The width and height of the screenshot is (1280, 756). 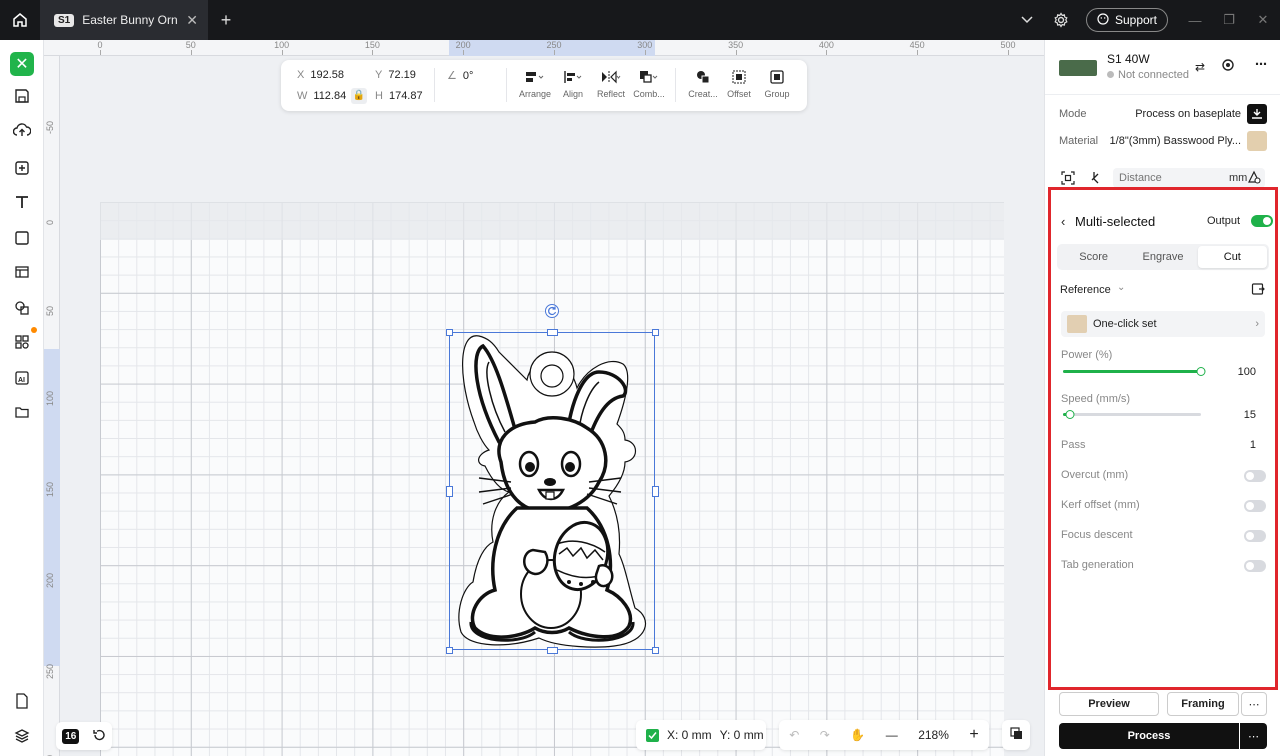 I want to click on height-field: H 174.87, so click(x=399, y=96).